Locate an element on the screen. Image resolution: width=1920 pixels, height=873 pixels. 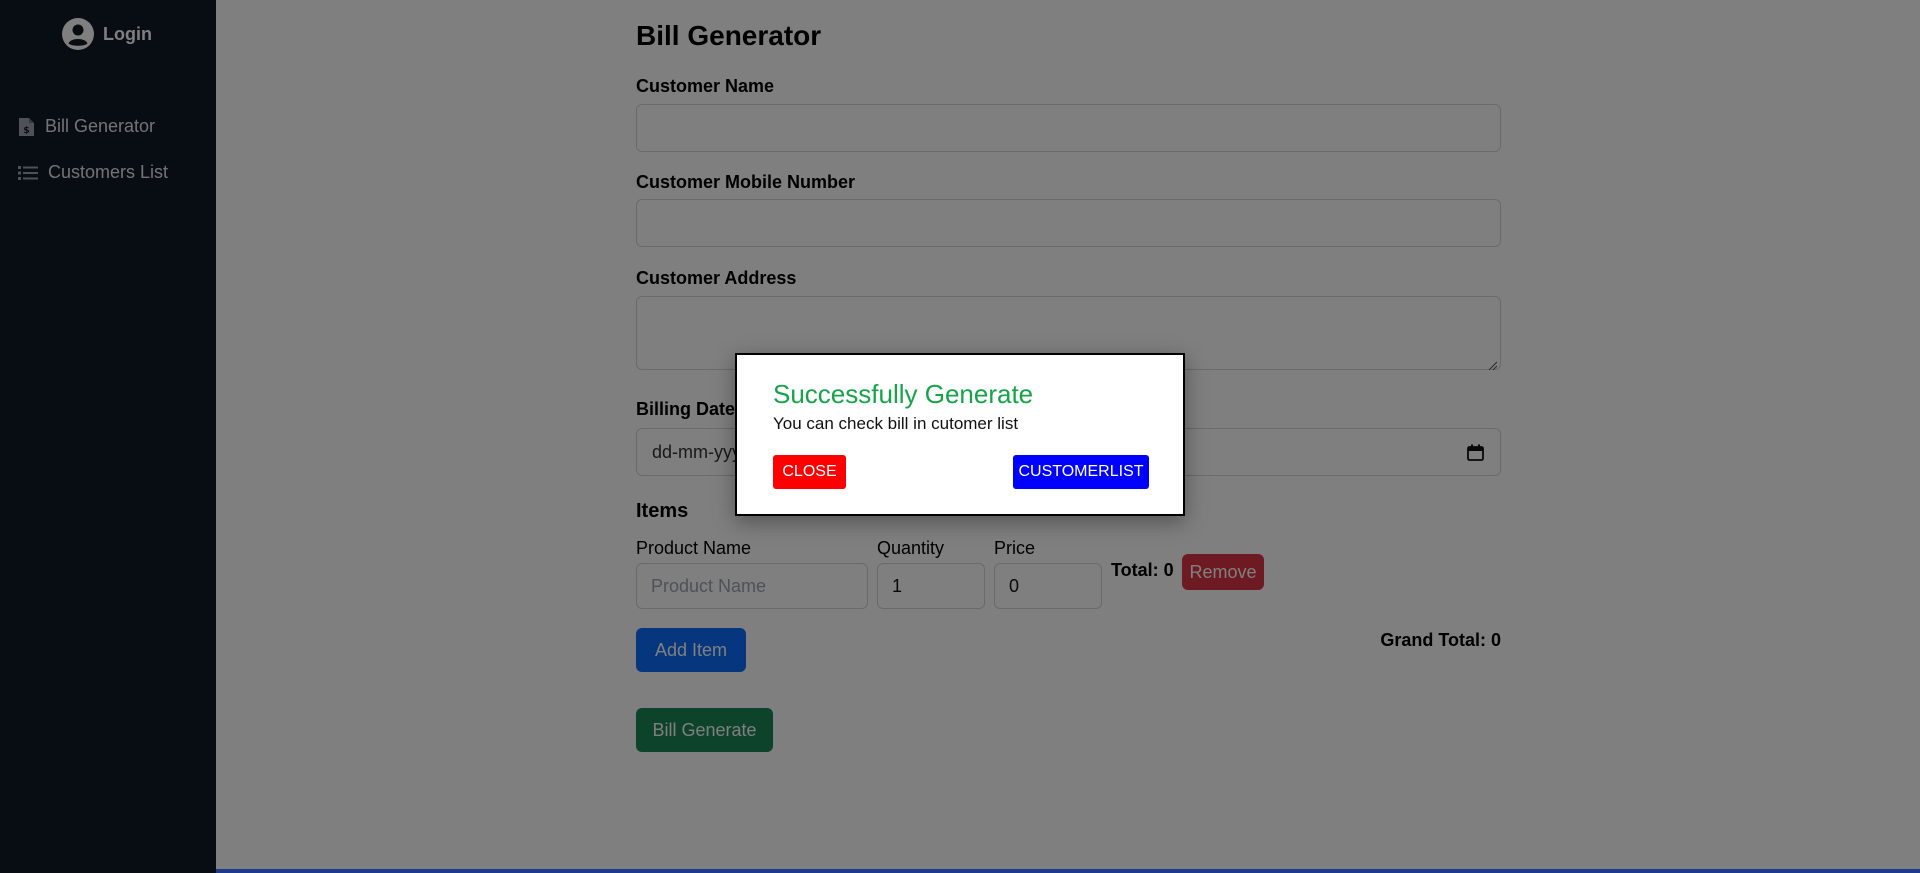
close-button: CLOSE is located at coordinates (809, 472).